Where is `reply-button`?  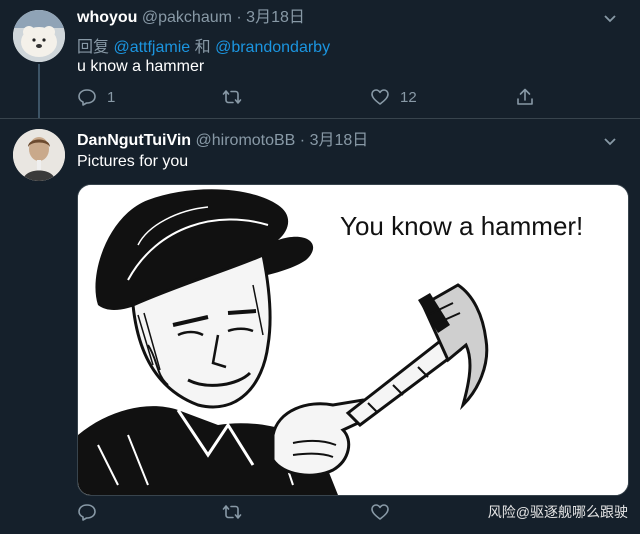 reply-button is located at coordinates (87, 512).